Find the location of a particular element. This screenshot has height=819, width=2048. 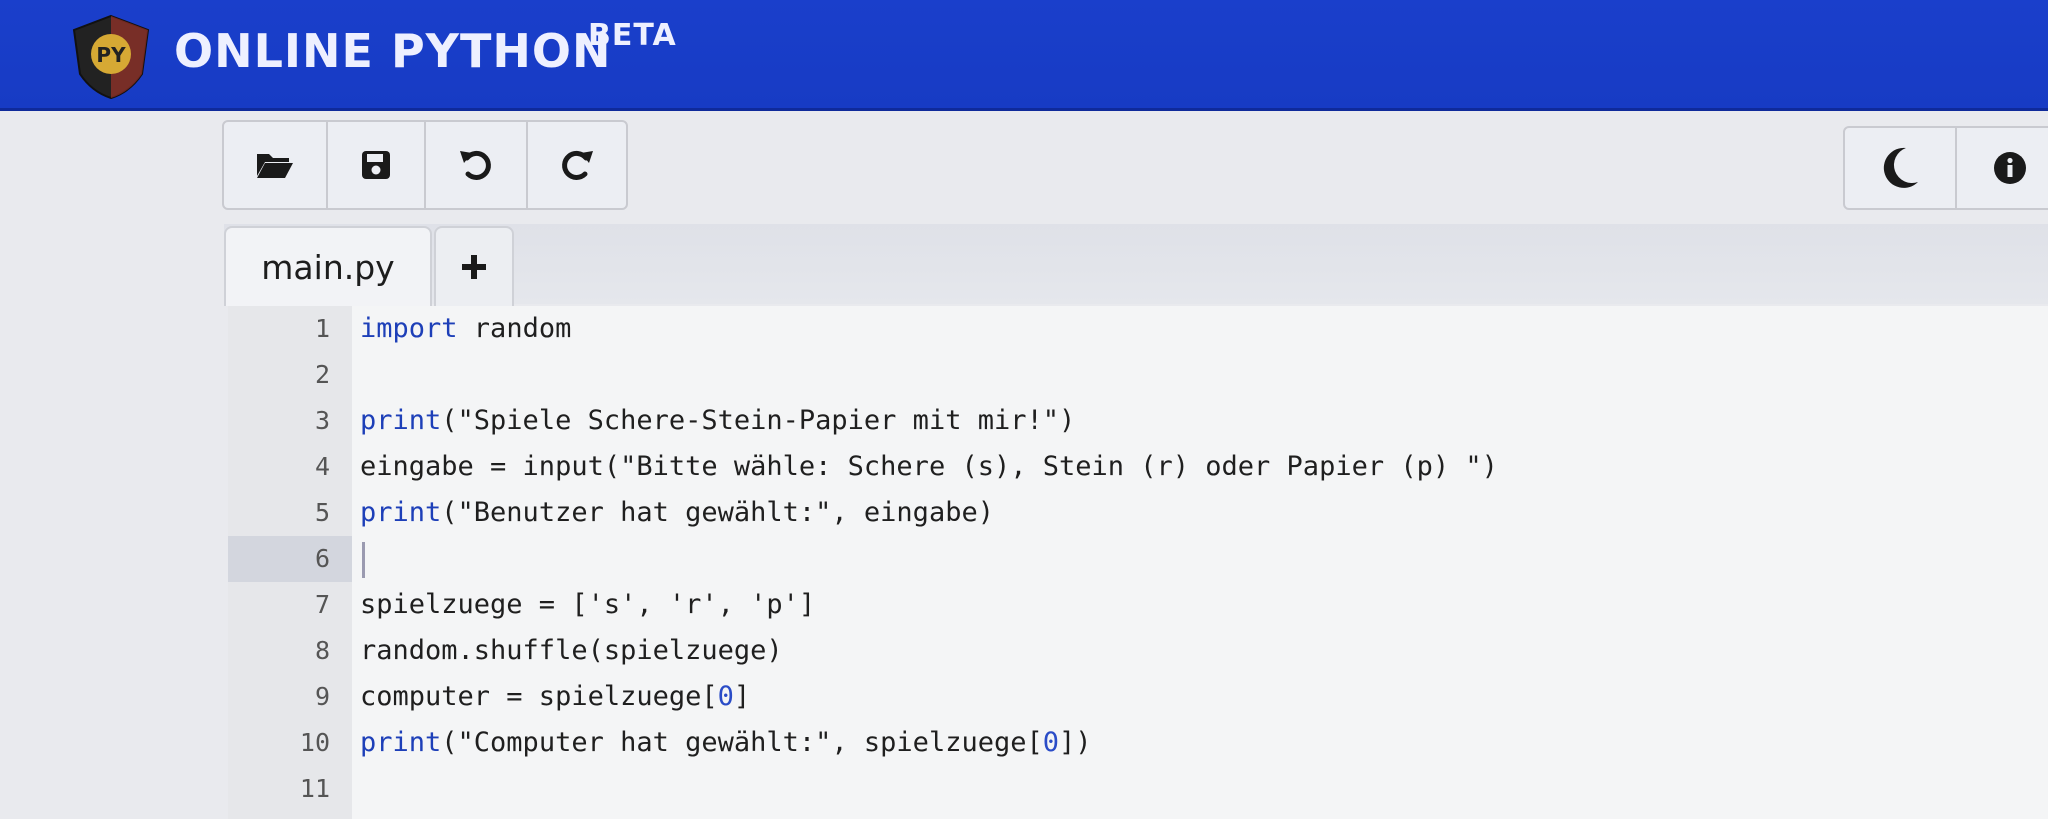

line-number: 3 is located at coordinates (322, 420).